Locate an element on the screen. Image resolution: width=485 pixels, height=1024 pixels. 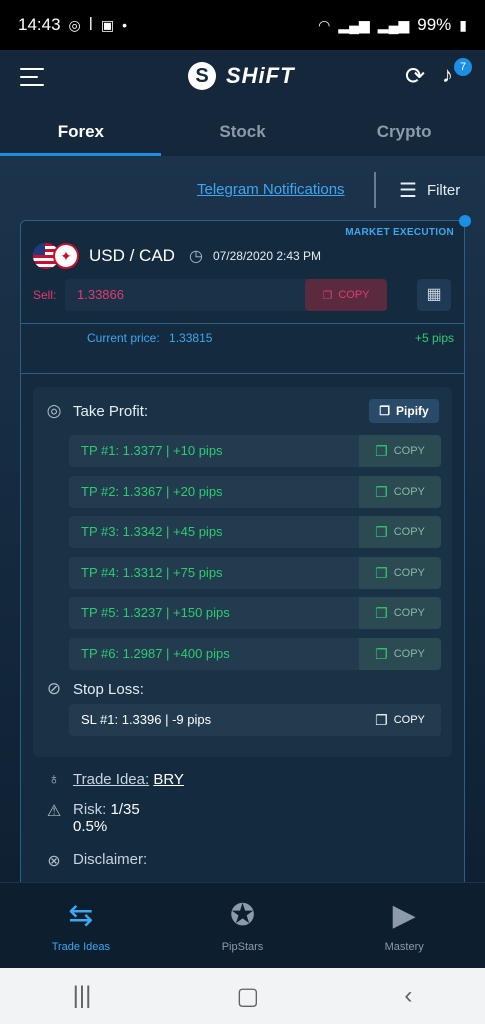
nav-trade-ideas-label: Trade Ideas is located at coordinates (80, 947).